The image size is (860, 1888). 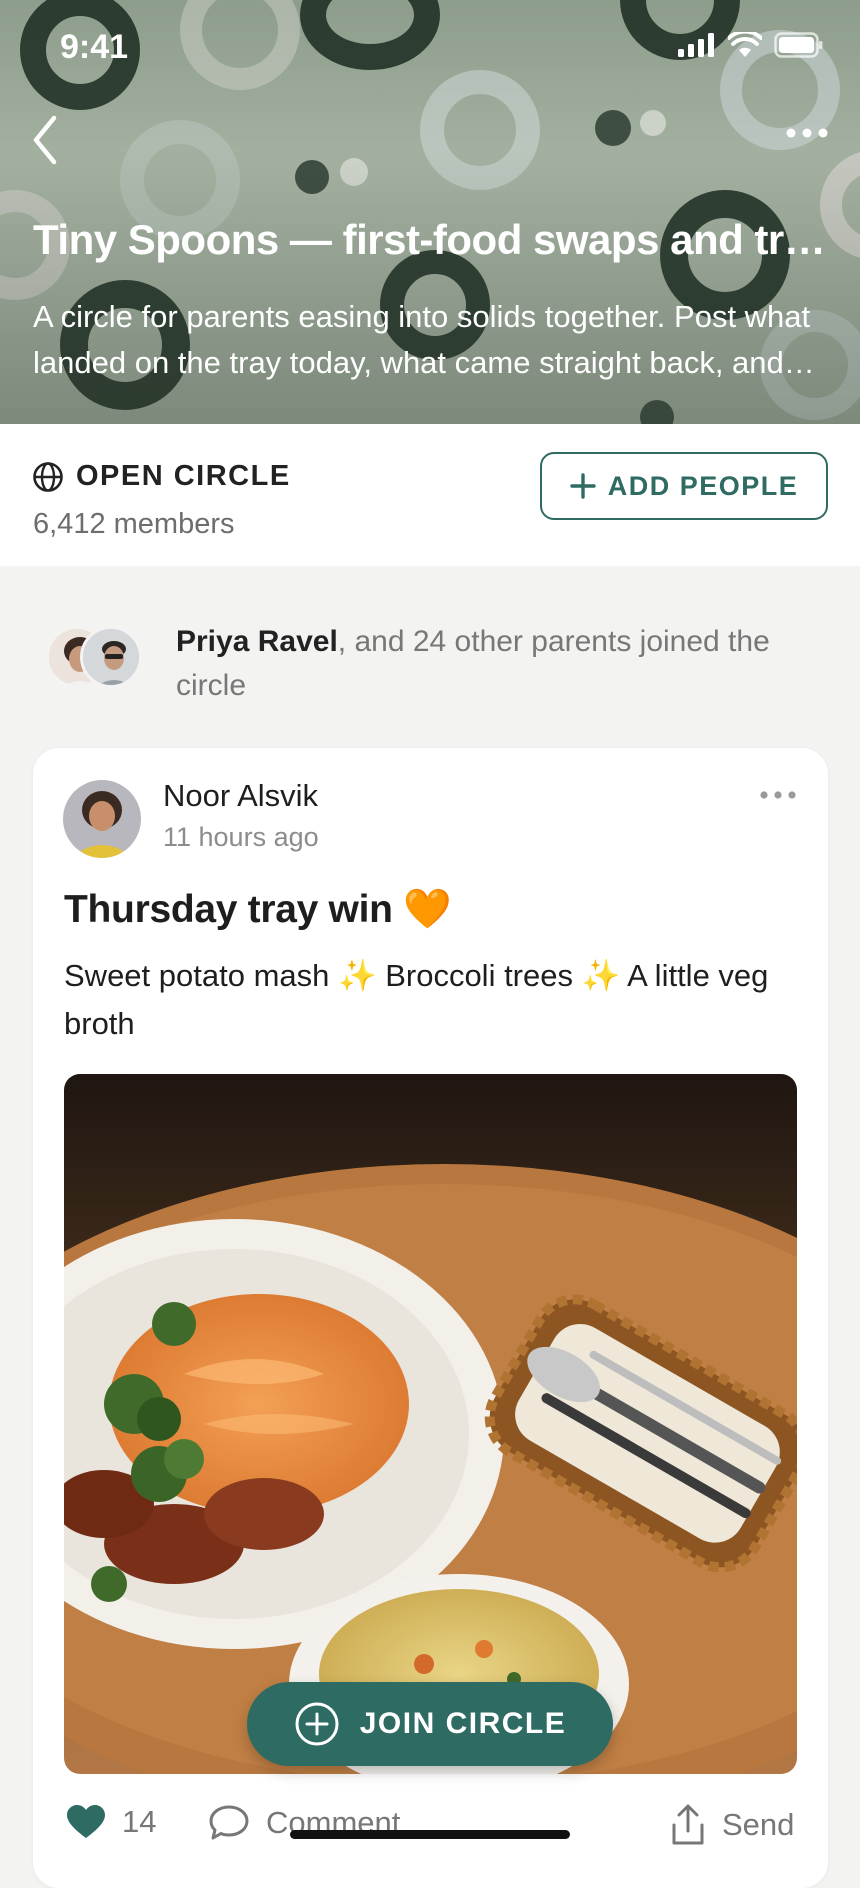 What do you see at coordinates (134, 524) in the screenshot?
I see `member-count: 6,412 members` at bounding box center [134, 524].